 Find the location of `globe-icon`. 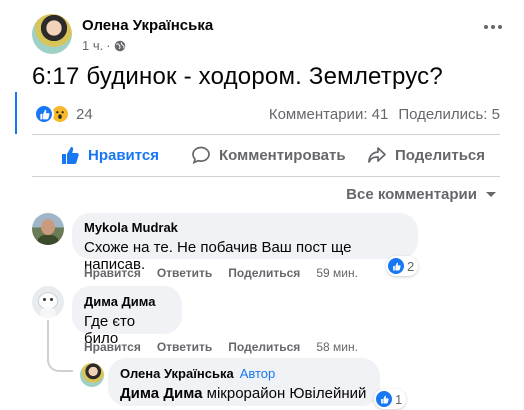

globe-icon is located at coordinates (119, 45).